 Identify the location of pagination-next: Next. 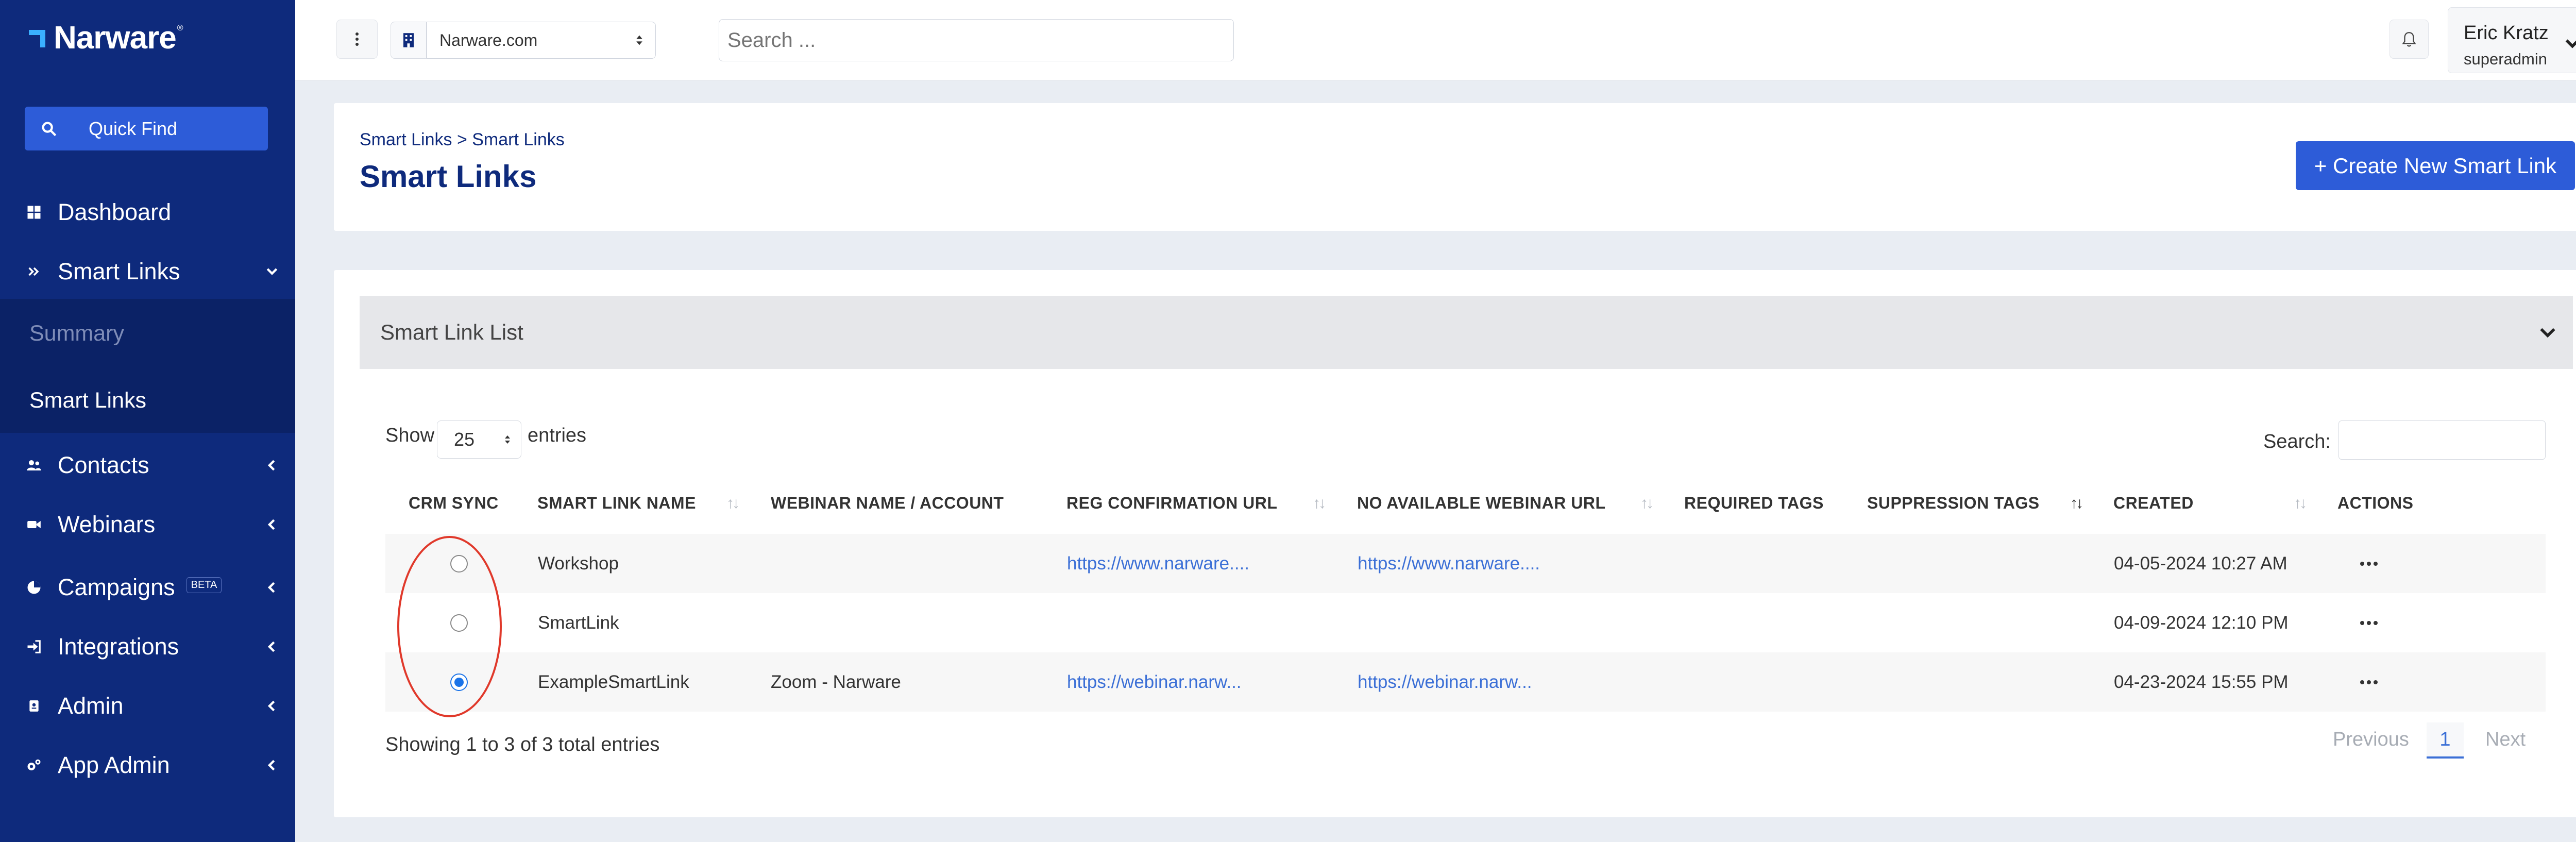
(2505, 740).